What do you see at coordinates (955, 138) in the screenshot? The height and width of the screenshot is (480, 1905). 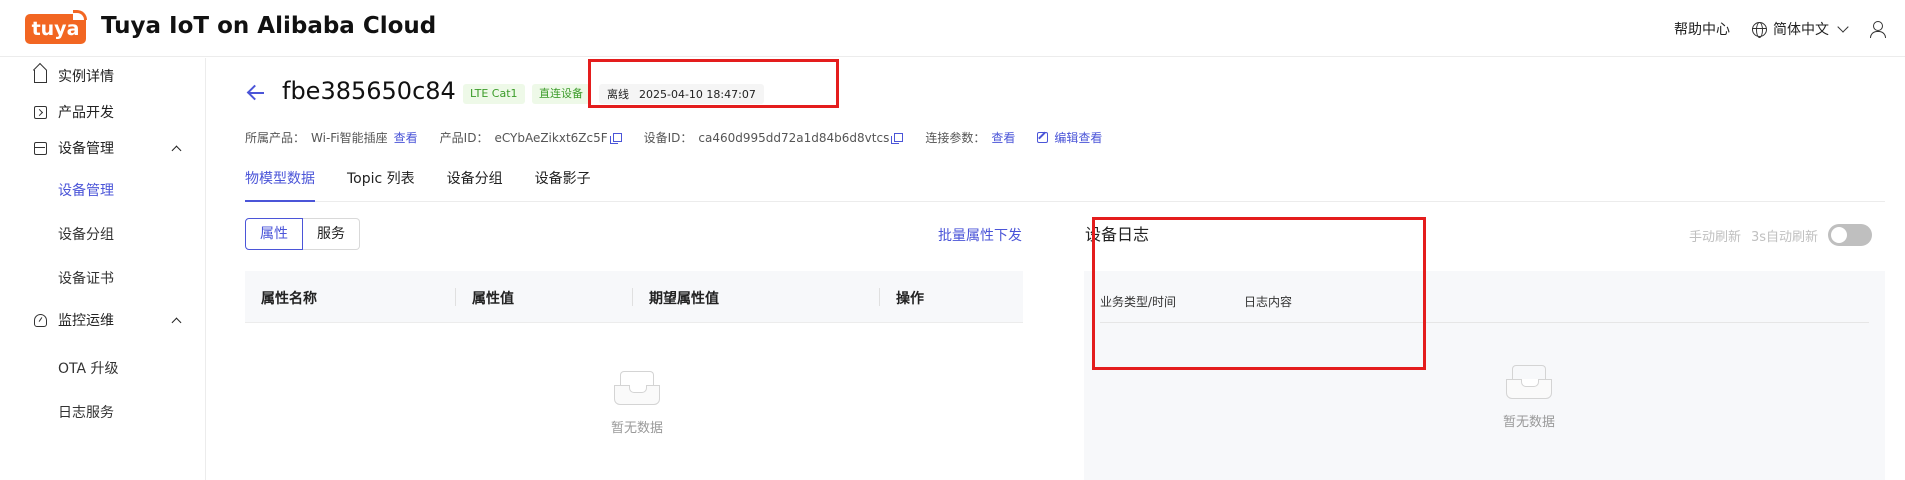 I see `conn-params-key: 连接参数：` at bounding box center [955, 138].